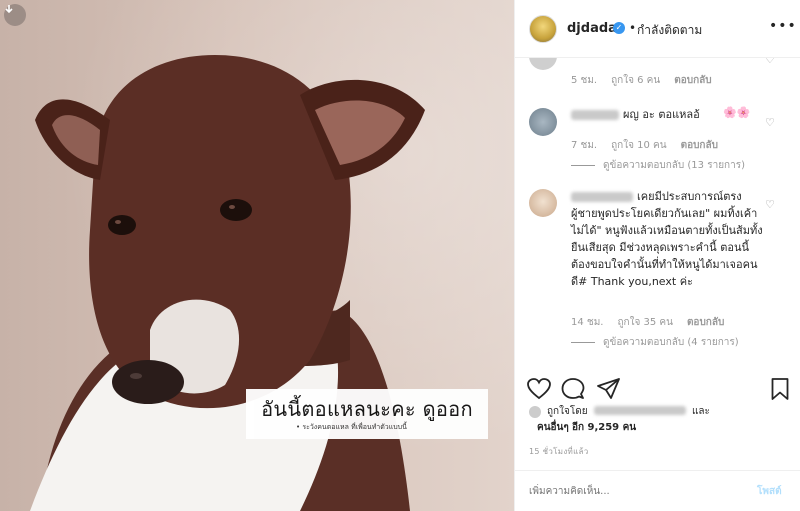  Describe the element at coordinates (367, 409) in the screenshot. I see `meme-caption-text: อันนี้ตอแหลนะคะ ดูออก` at that location.